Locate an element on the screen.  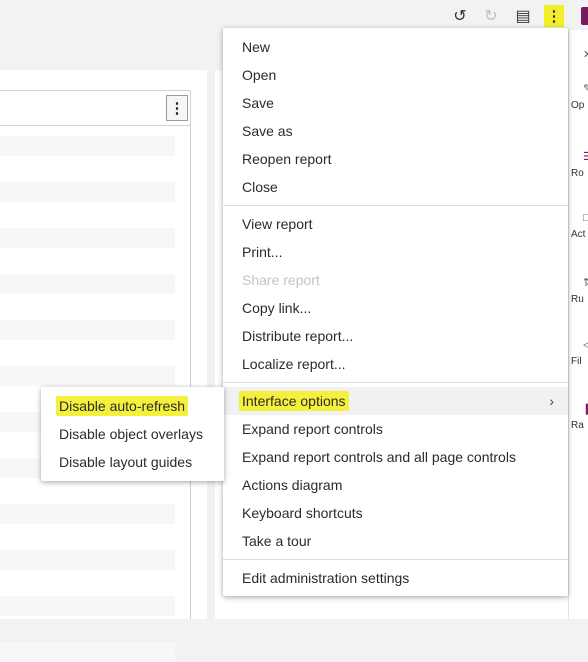
menu-item-view-report: View report is located at coordinates (395, 224).